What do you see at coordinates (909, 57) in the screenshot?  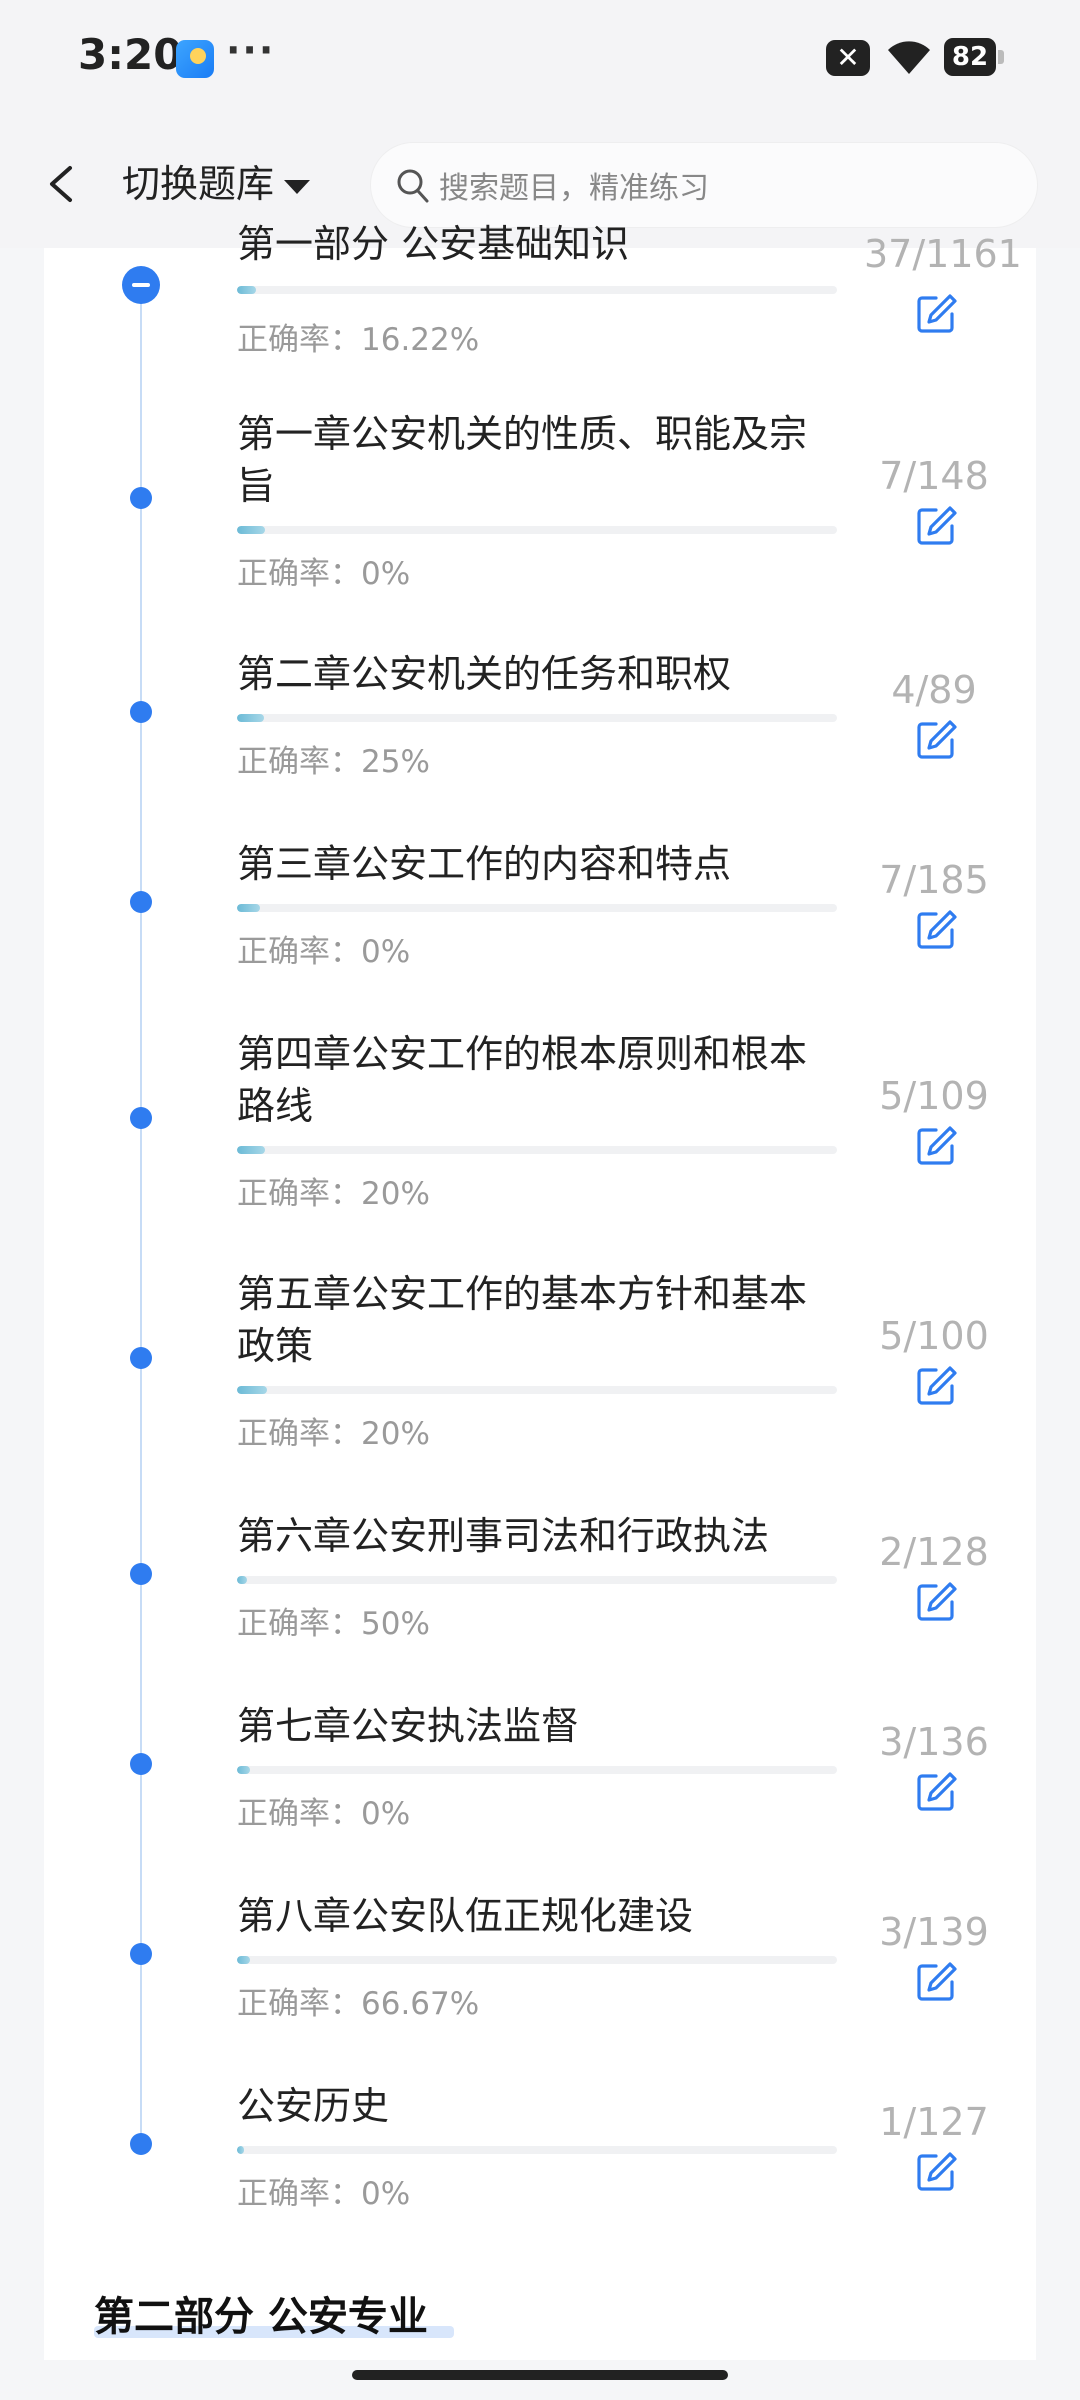 I see `wifi-icon` at bounding box center [909, 57].